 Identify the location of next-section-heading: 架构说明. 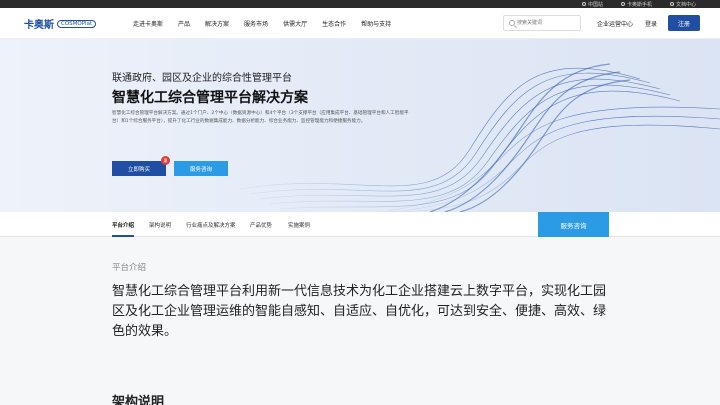
(138, 400).